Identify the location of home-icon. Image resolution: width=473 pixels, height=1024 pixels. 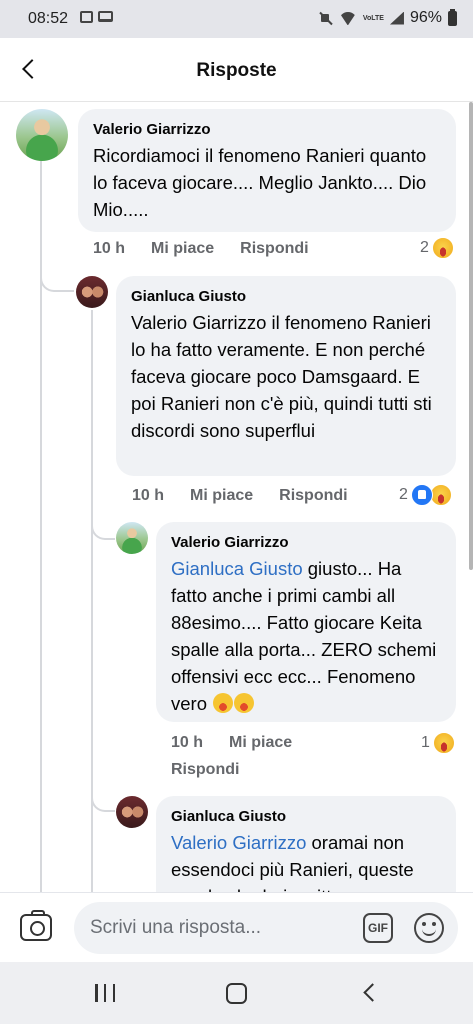
(236, 993).